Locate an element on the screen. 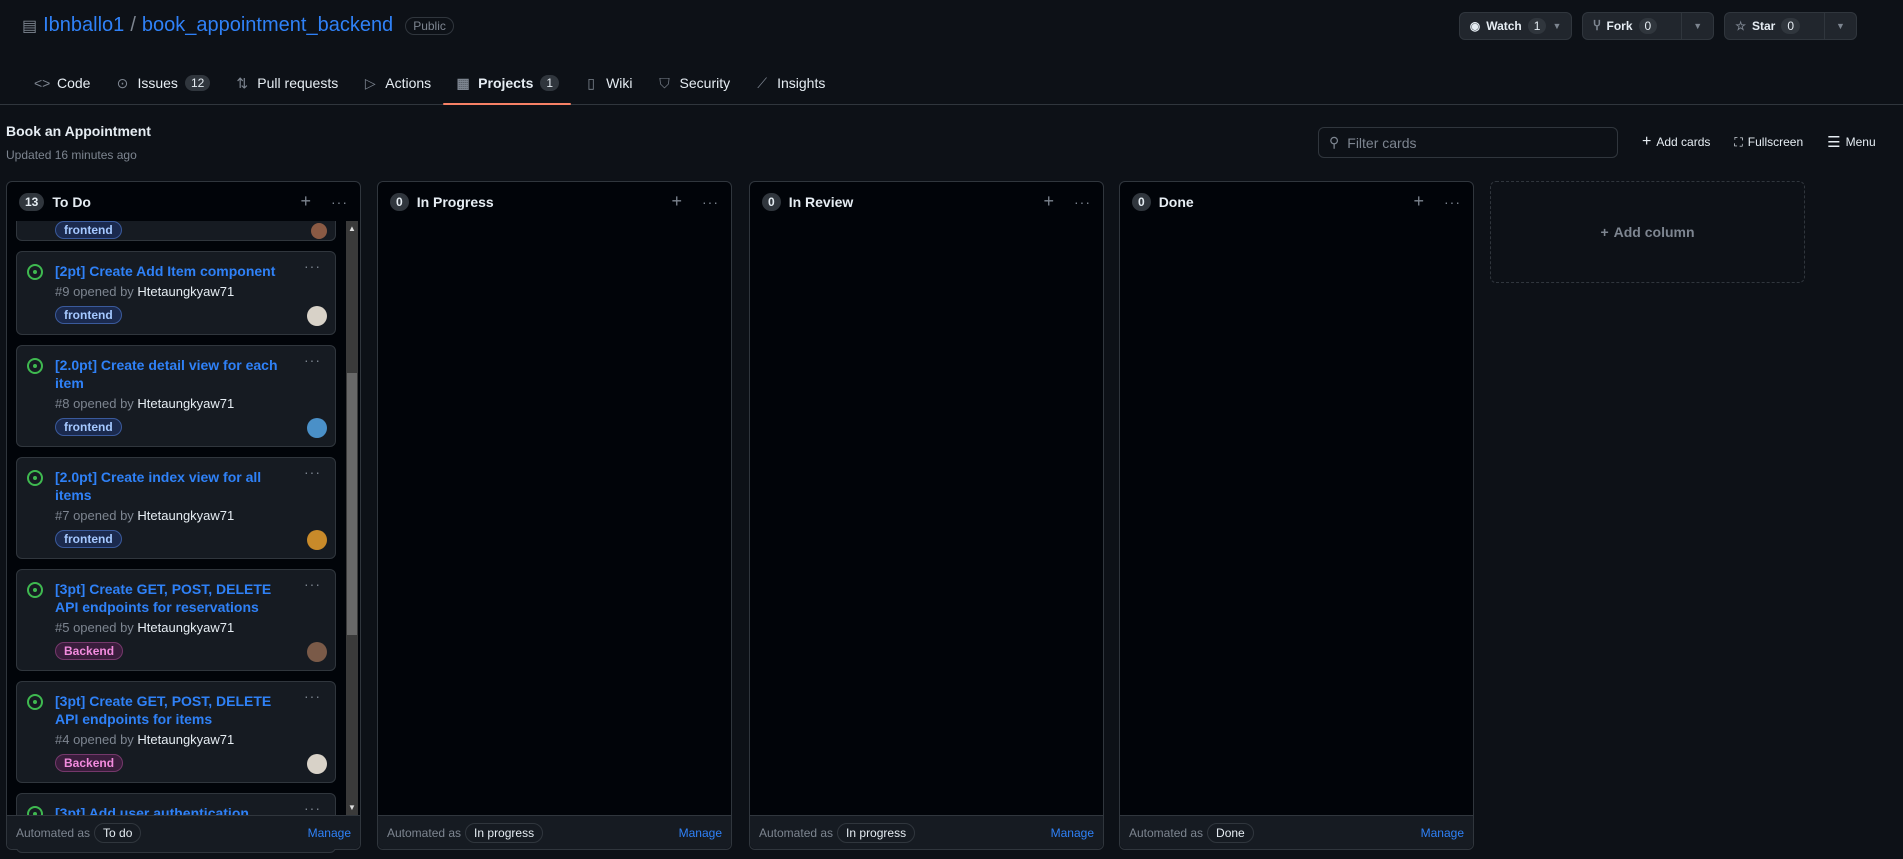  issue-title-link: [2.0pt] Create detail view for each item is located at coordinates (190, 374).